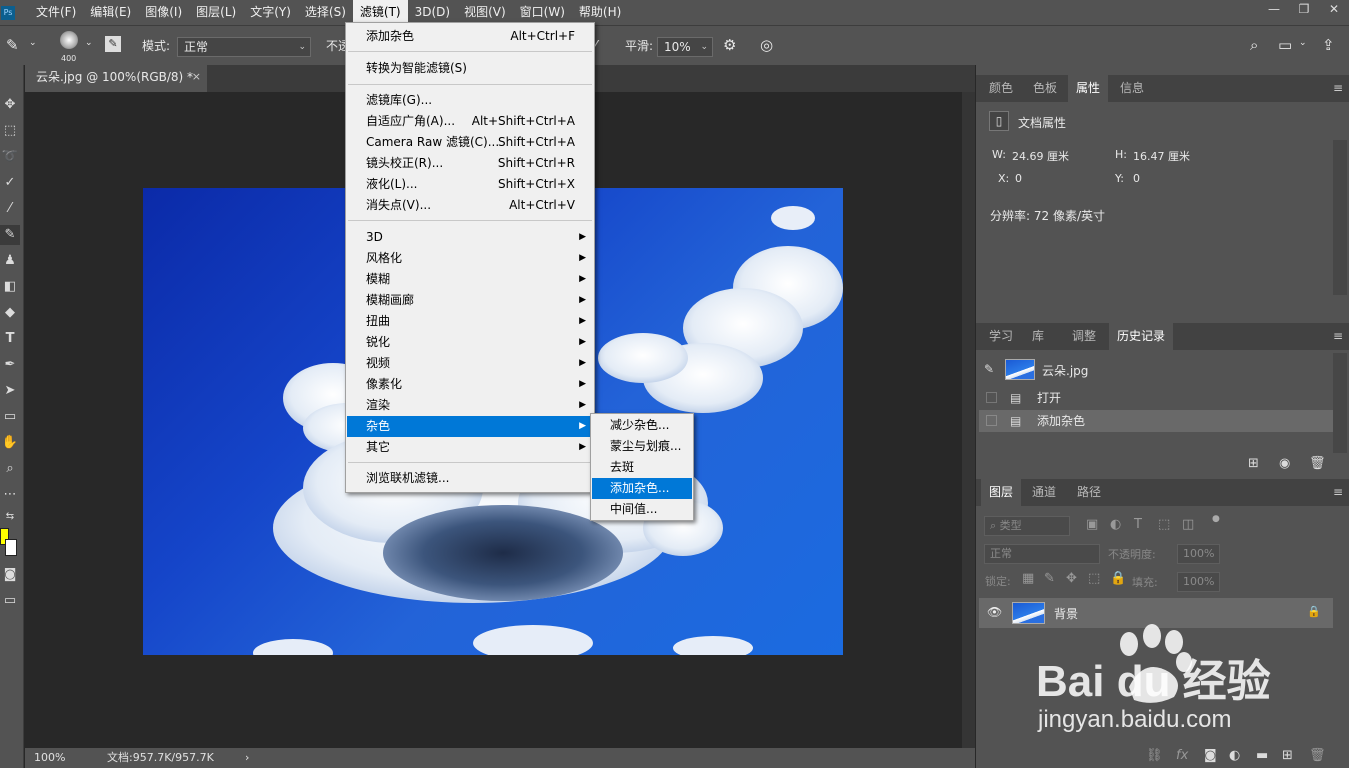 This screenshot has height=768, width=1349. I want to click on new-layer-icon: ⊞, so click(1287, 755).